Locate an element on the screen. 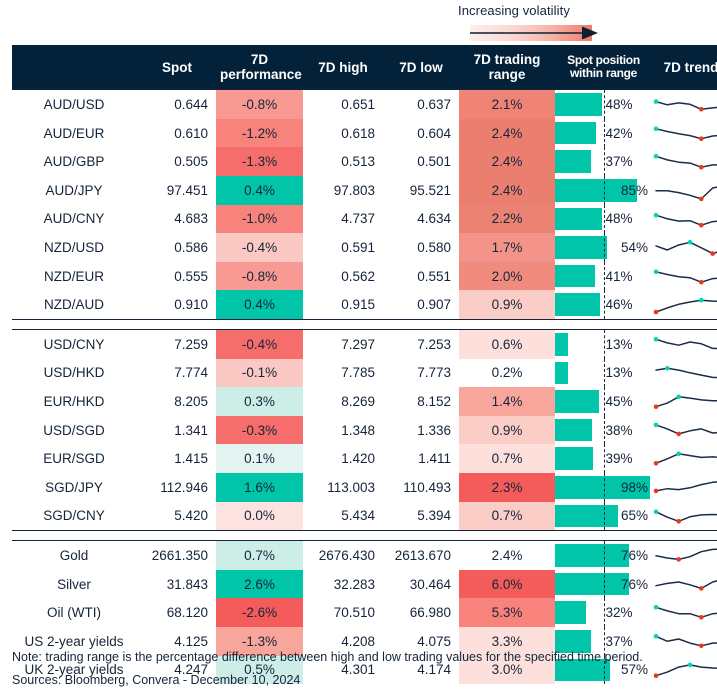 This screenshot has width=717, height=699. cell-low: 0.580 is located at coordinates (434, 247).